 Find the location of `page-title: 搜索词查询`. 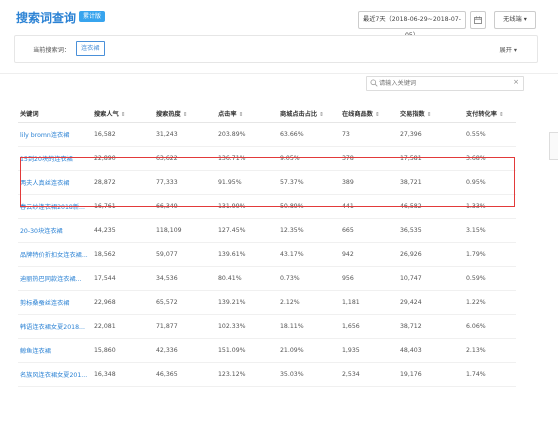

page-title: 搜索词查询 is located at coordinates (46, 18).